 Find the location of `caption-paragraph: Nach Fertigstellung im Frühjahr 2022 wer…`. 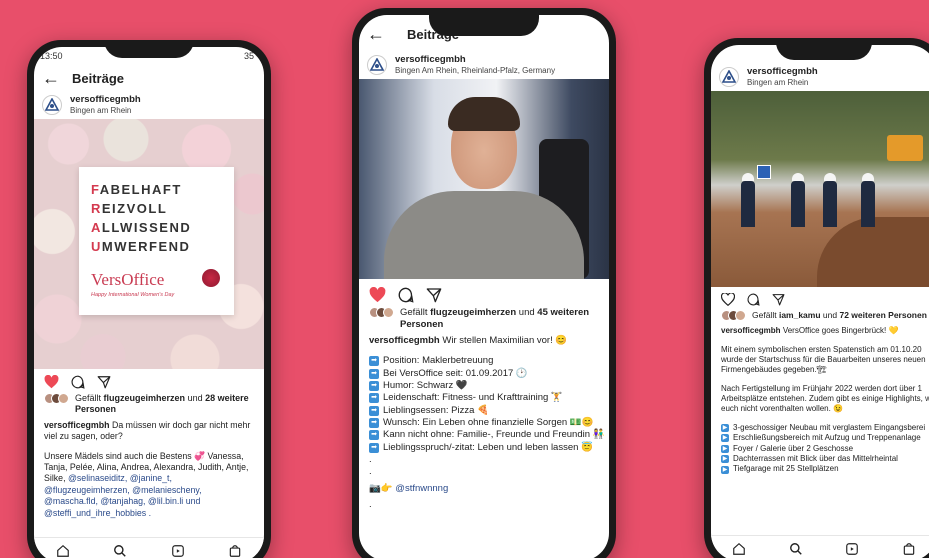

caption-paragraph: Nach Fertigstellung im Frühjahr 2022 wer… is located at coordinates (825, 398).